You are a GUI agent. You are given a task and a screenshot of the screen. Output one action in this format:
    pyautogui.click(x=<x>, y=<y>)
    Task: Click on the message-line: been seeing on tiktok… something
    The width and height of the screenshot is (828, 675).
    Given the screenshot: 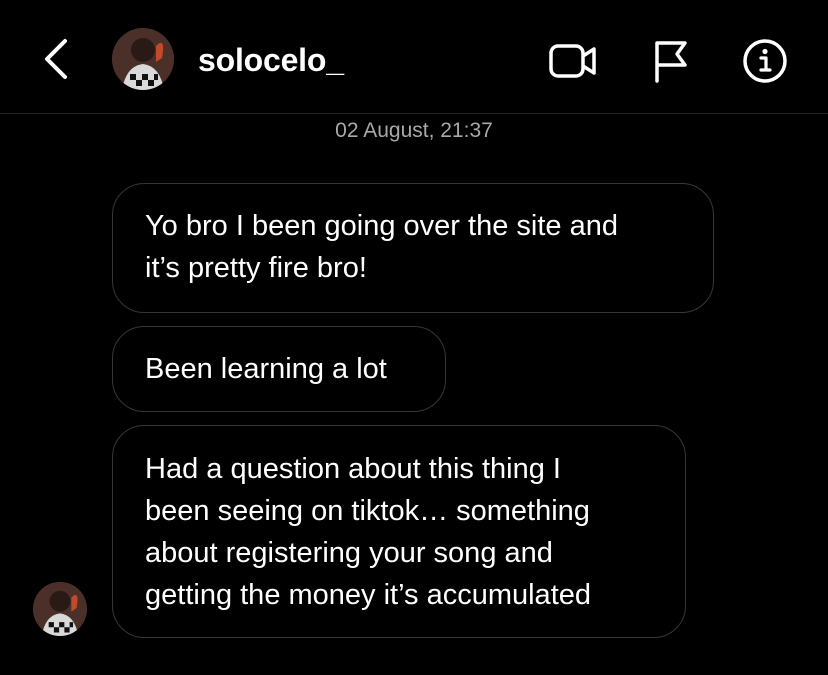 What is the action you would take?
    pyautogui.click(x=367, y=511)
    